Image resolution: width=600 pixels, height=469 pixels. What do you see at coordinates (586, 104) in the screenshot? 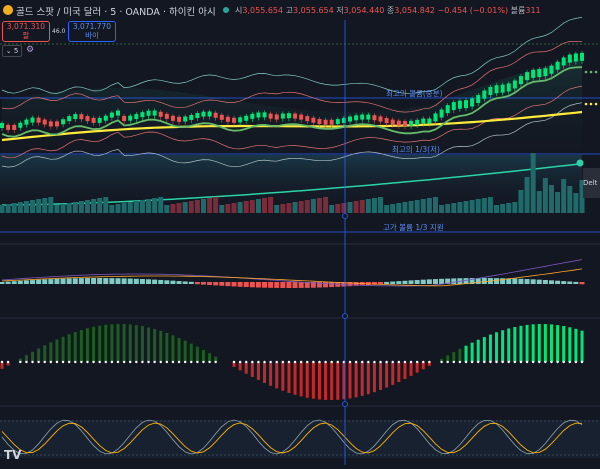
I see `projection-dot` at bounding box center [586, 104].